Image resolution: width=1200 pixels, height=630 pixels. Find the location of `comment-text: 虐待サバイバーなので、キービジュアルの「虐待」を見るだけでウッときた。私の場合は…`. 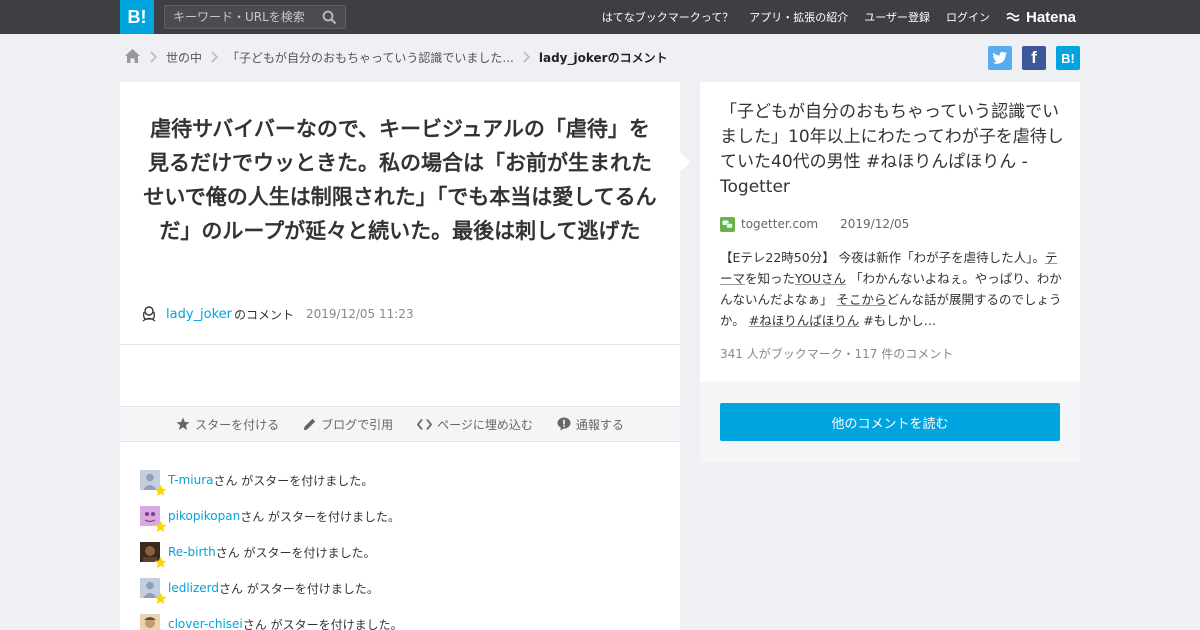

comment-text: 虐待サバイバーなので、キービジュアルの「虐待」を見るだけでウッときた。私の場合は… is located at coordinates (400, 180).